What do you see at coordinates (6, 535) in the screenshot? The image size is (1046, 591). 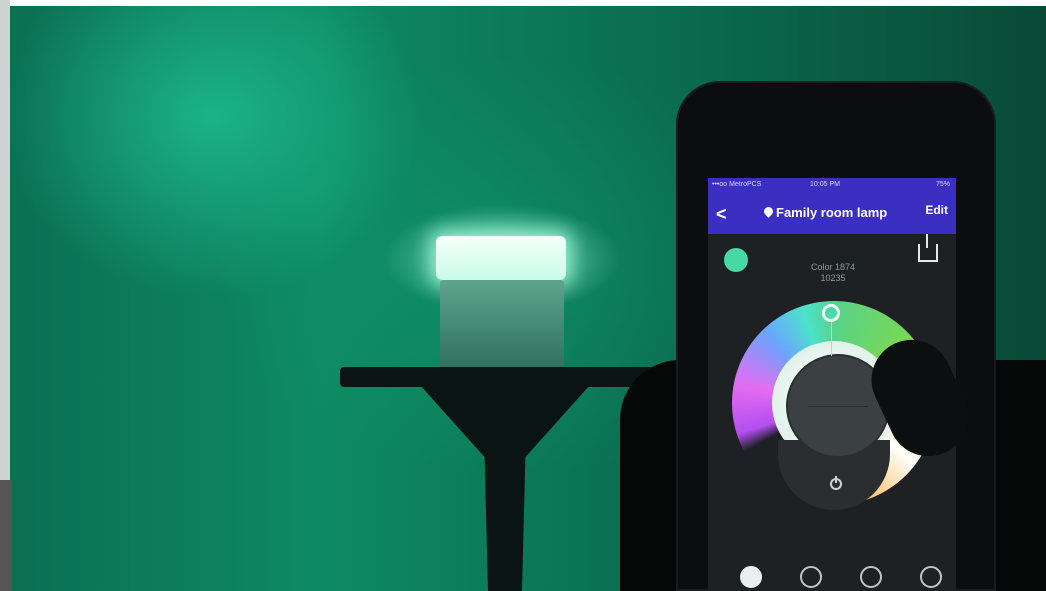 I see `background-edge-dark` at bounding box center [6, 535].